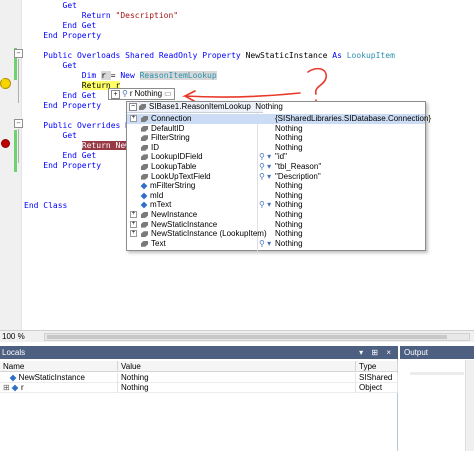 The height and width of the screenshot is (451, 474). What do you see at coordinates (298, 177) in the screenshot?
I see `member-value: "Description"` at bounding box center [298, 177].